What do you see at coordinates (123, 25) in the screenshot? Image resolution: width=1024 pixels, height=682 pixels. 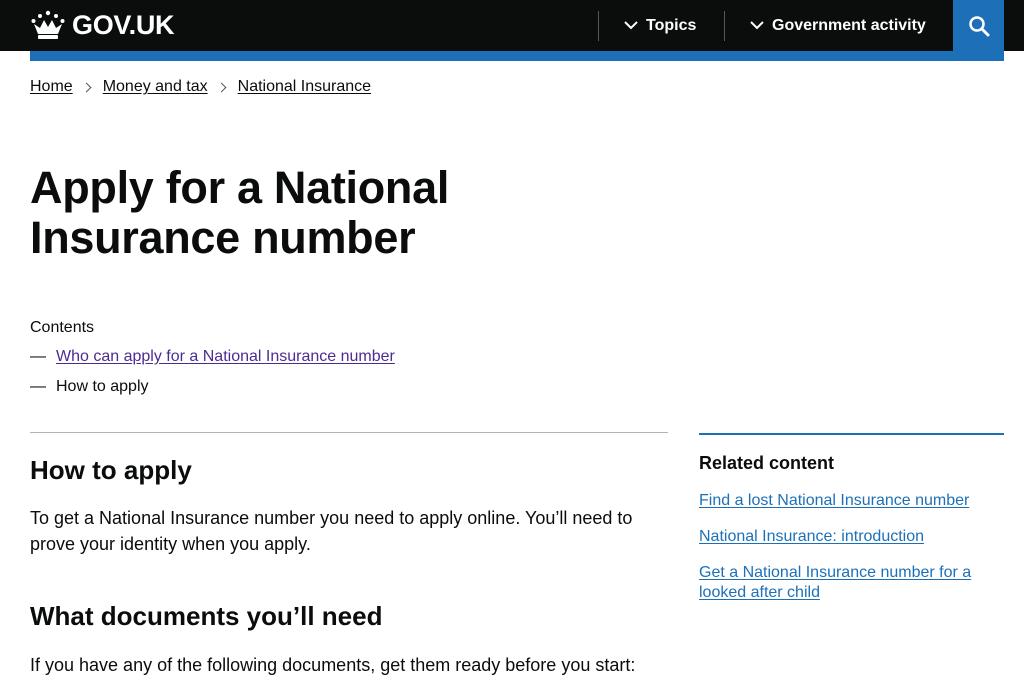 I see `logo-text: GOV.UK` at bounding box center [123, 25].